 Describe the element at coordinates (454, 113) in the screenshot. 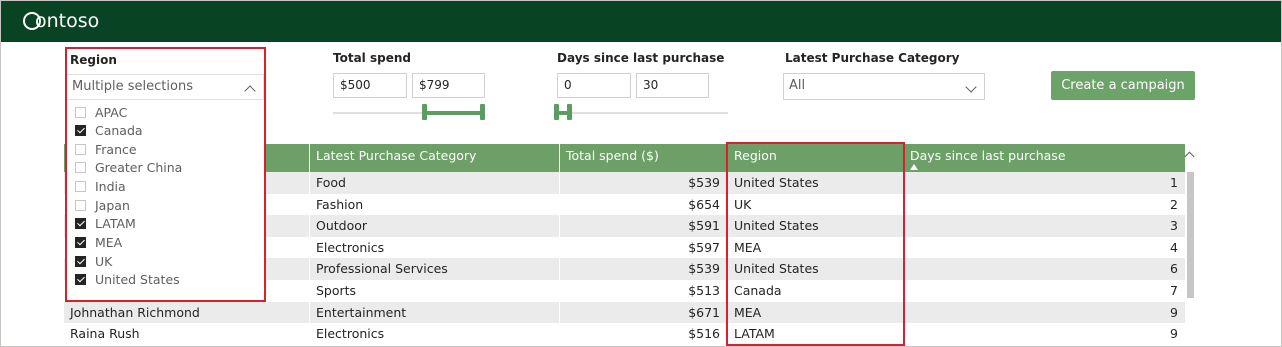

I see `total-spend-slider-range` at that location.